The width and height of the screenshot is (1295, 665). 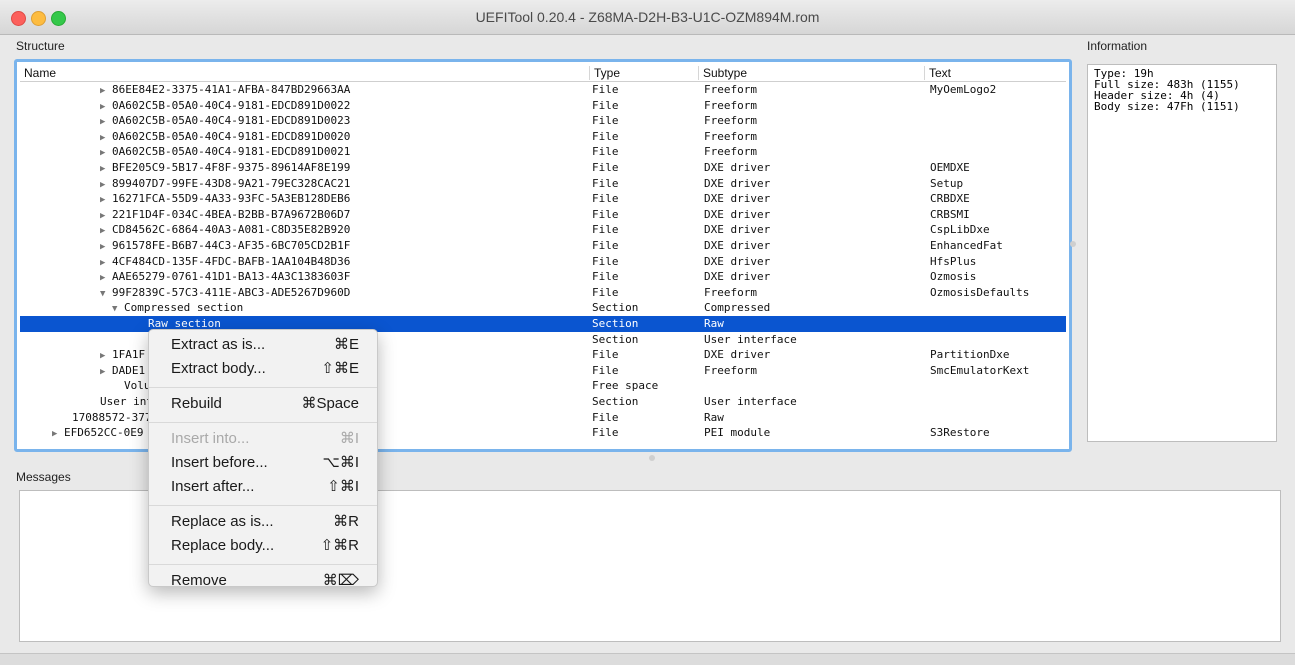 What do you see at coordinates (231, 136) in the screenshot?
I see `tree-item-name: 0A602C5B-05A0-40C4-9181-EDCD891D0020` at bounding box center [231, 136].